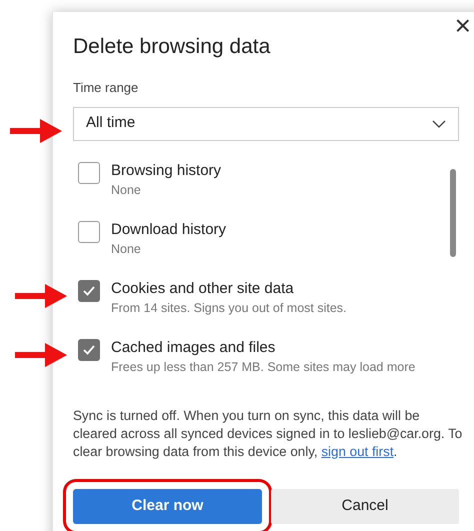 The width and height of the screenshot is (474, 531). I want to click on option-label: Browsing history, so click(166, 170).